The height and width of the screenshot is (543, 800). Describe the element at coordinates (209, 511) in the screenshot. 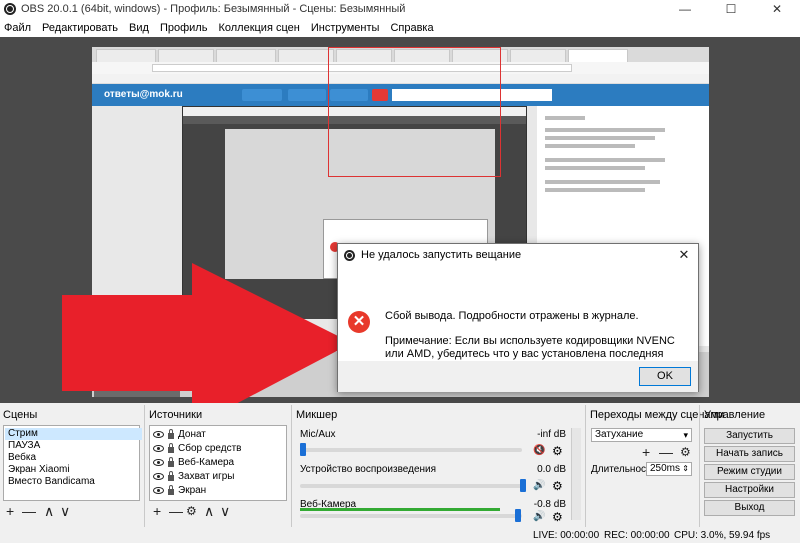

I see `move-source-up-button: ∧` at that location.